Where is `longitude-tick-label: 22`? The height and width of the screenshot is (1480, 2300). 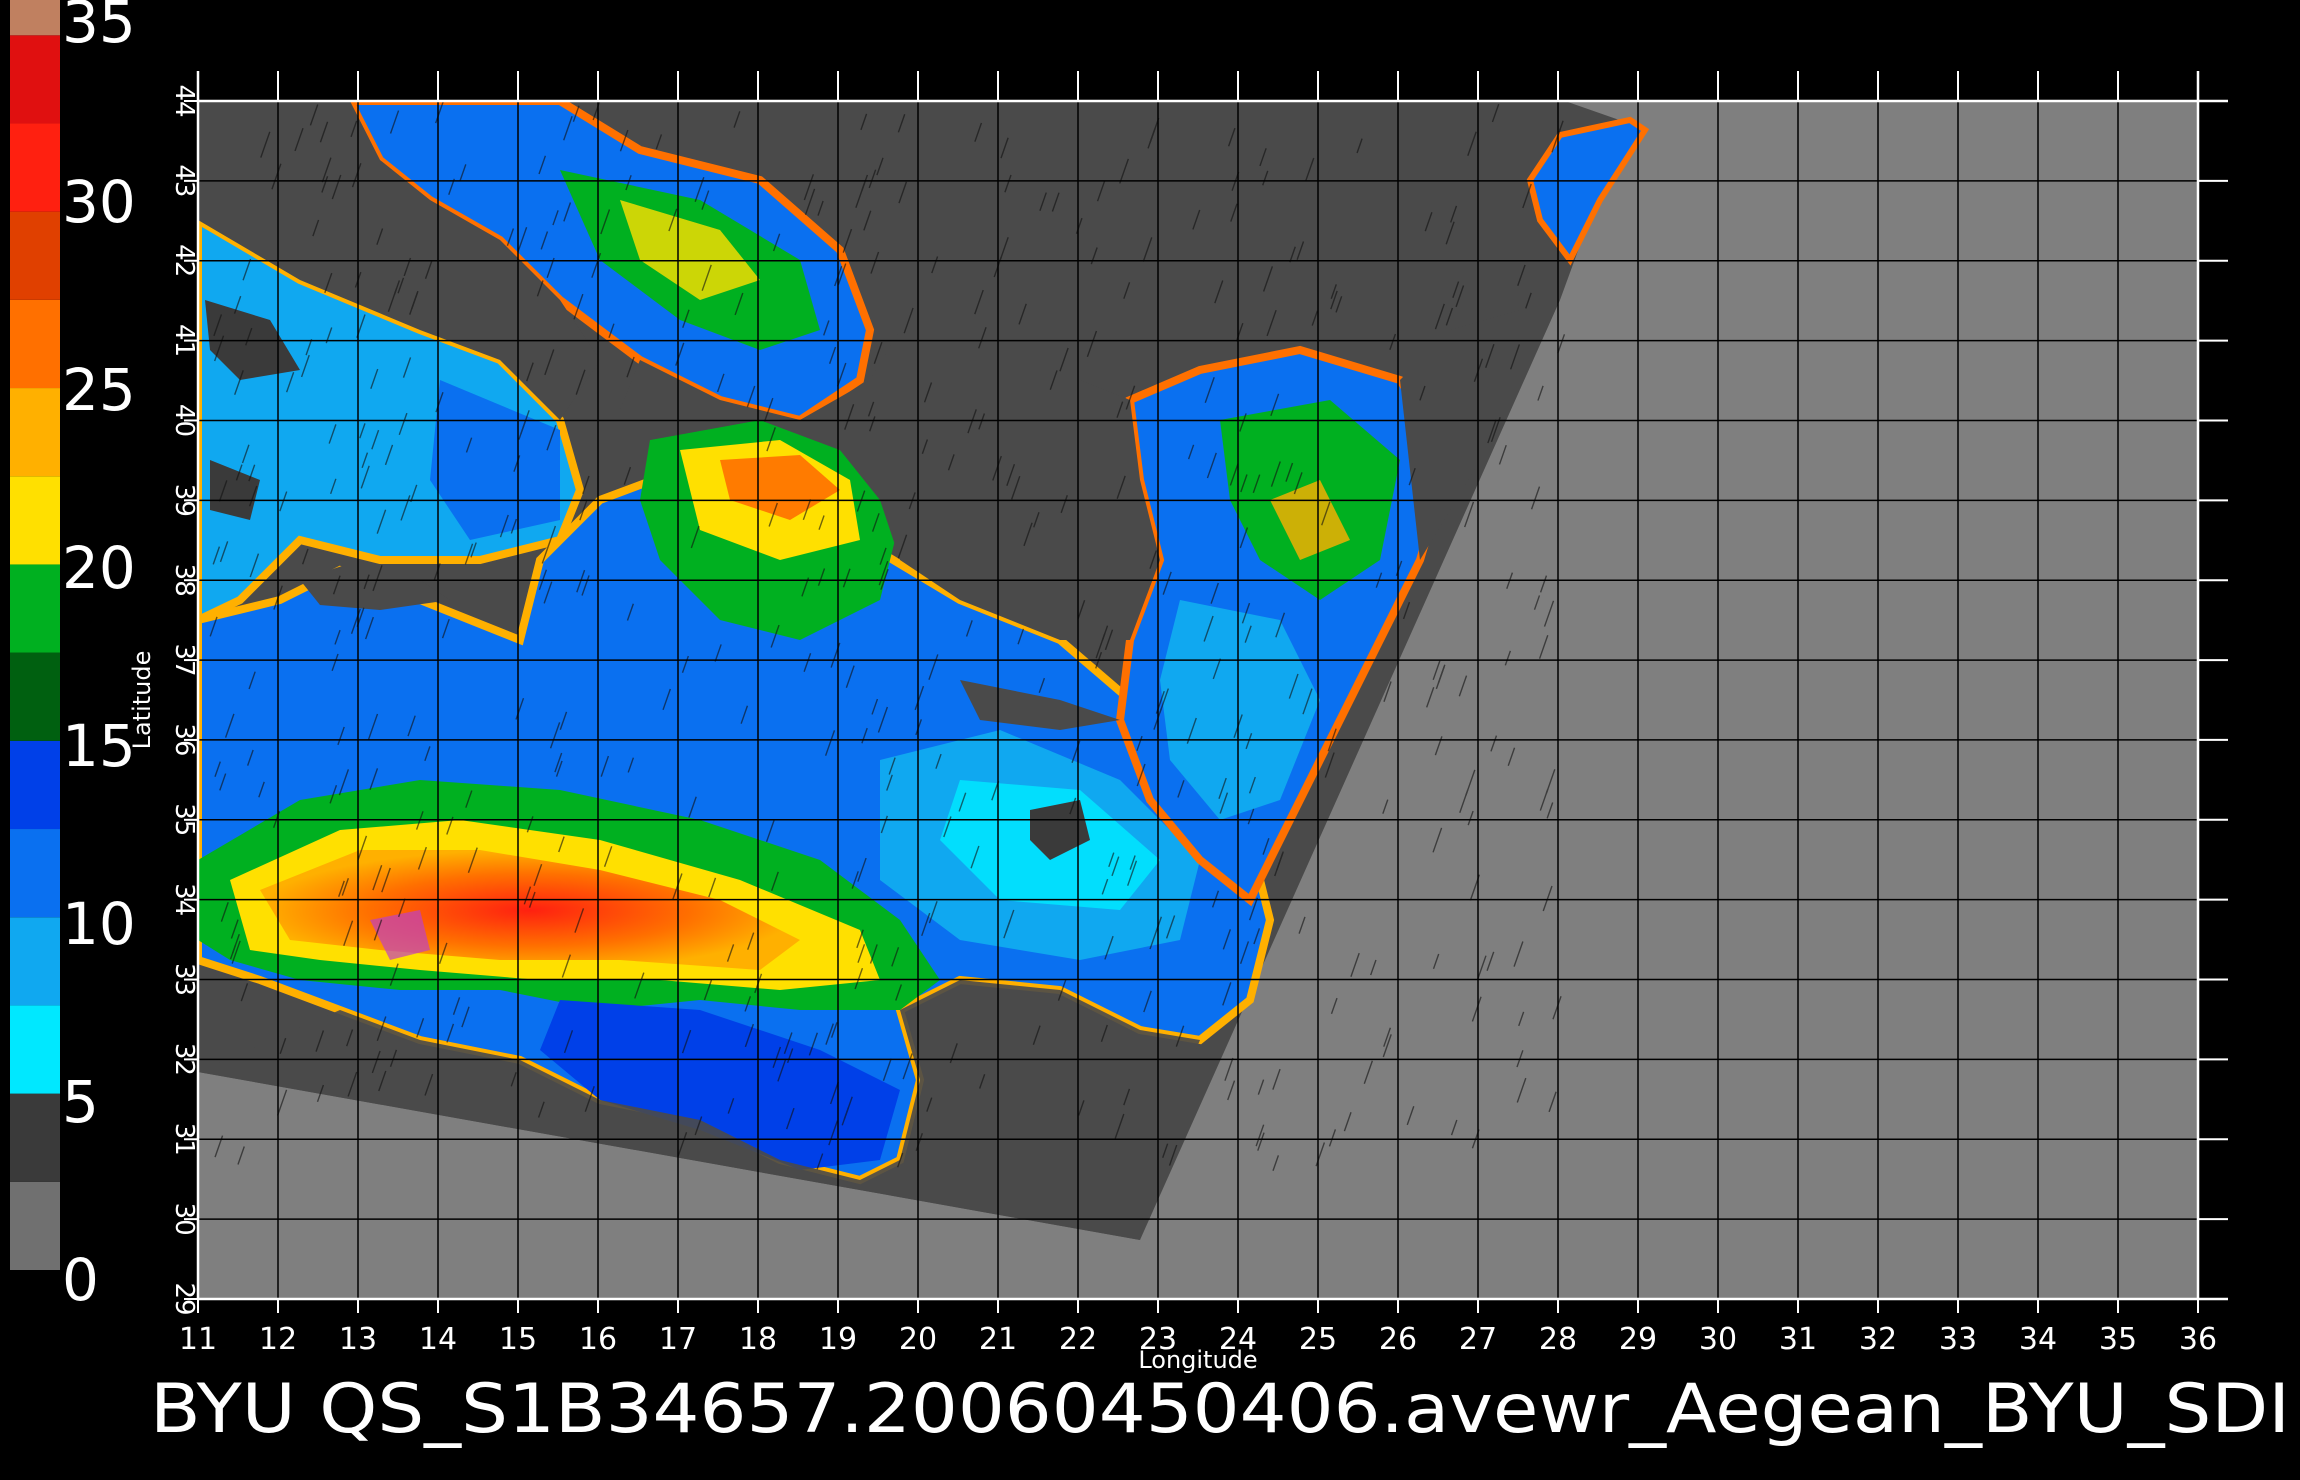 longitude-tick-label: 22 is located at coordinates (1078, 1339).